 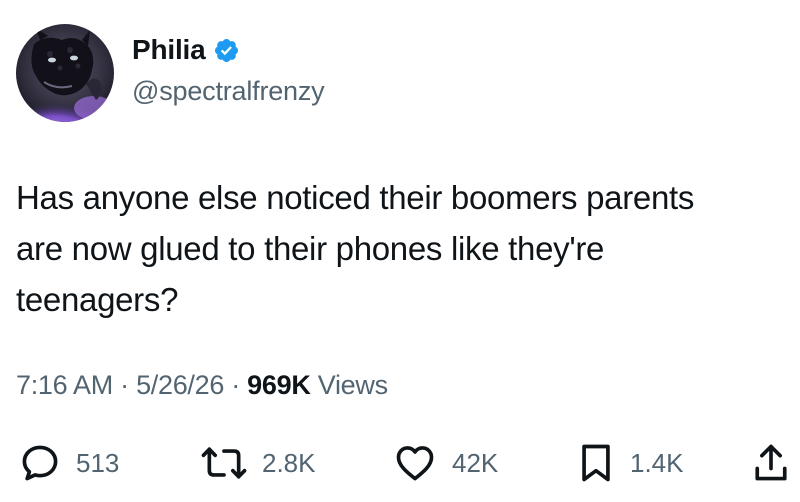 What do you see at coordinates (289, 462) in the screenshot?
I see `retweet-count: 2.8K` at bounding box center [289, 462].